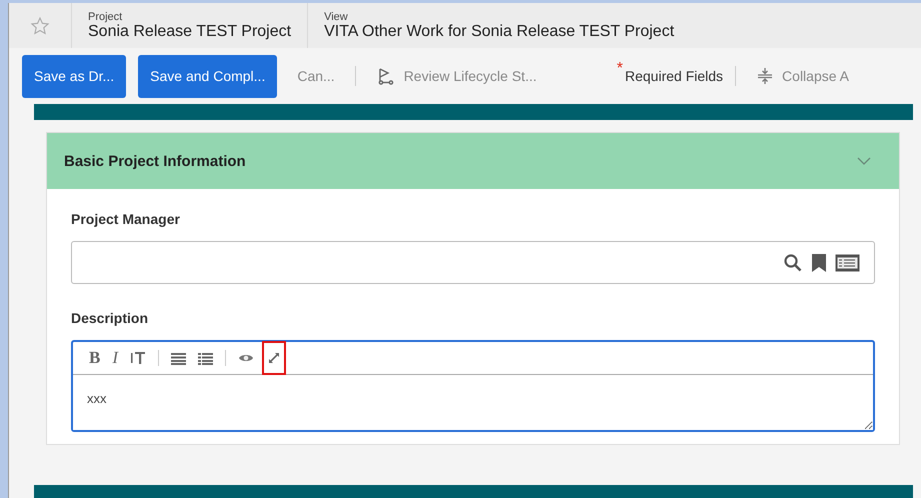 This screenshot has height=498, width=921. What do you see at coordinates (386, 76) in the screenshot?
I see `flag-icon` at bounding box center [386, 76].